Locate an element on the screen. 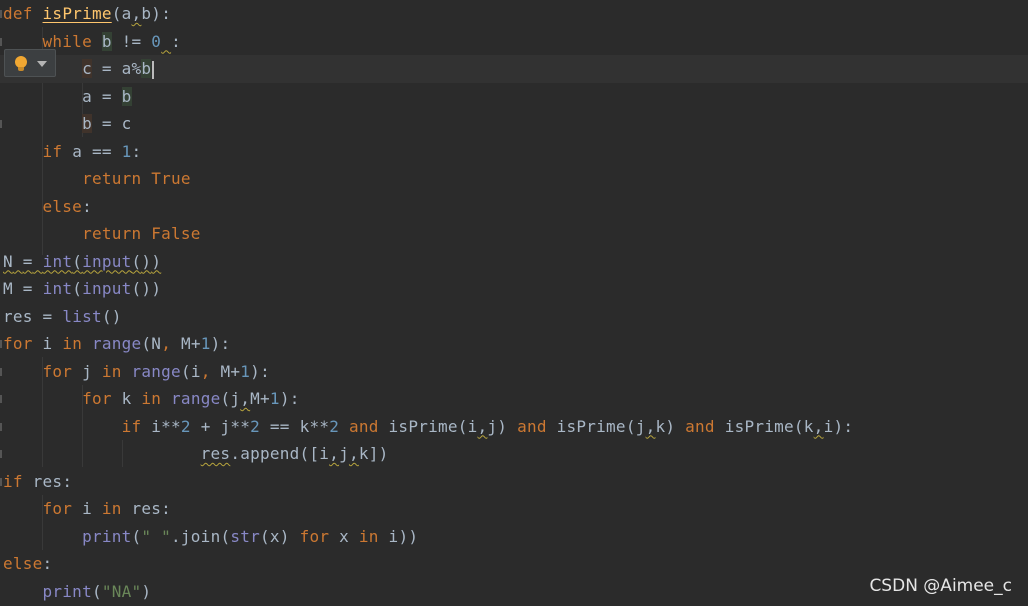 This screenshot has width=1028, height=606. code-line: for k in range(j,M+1): is located at coordinates (514, 399).